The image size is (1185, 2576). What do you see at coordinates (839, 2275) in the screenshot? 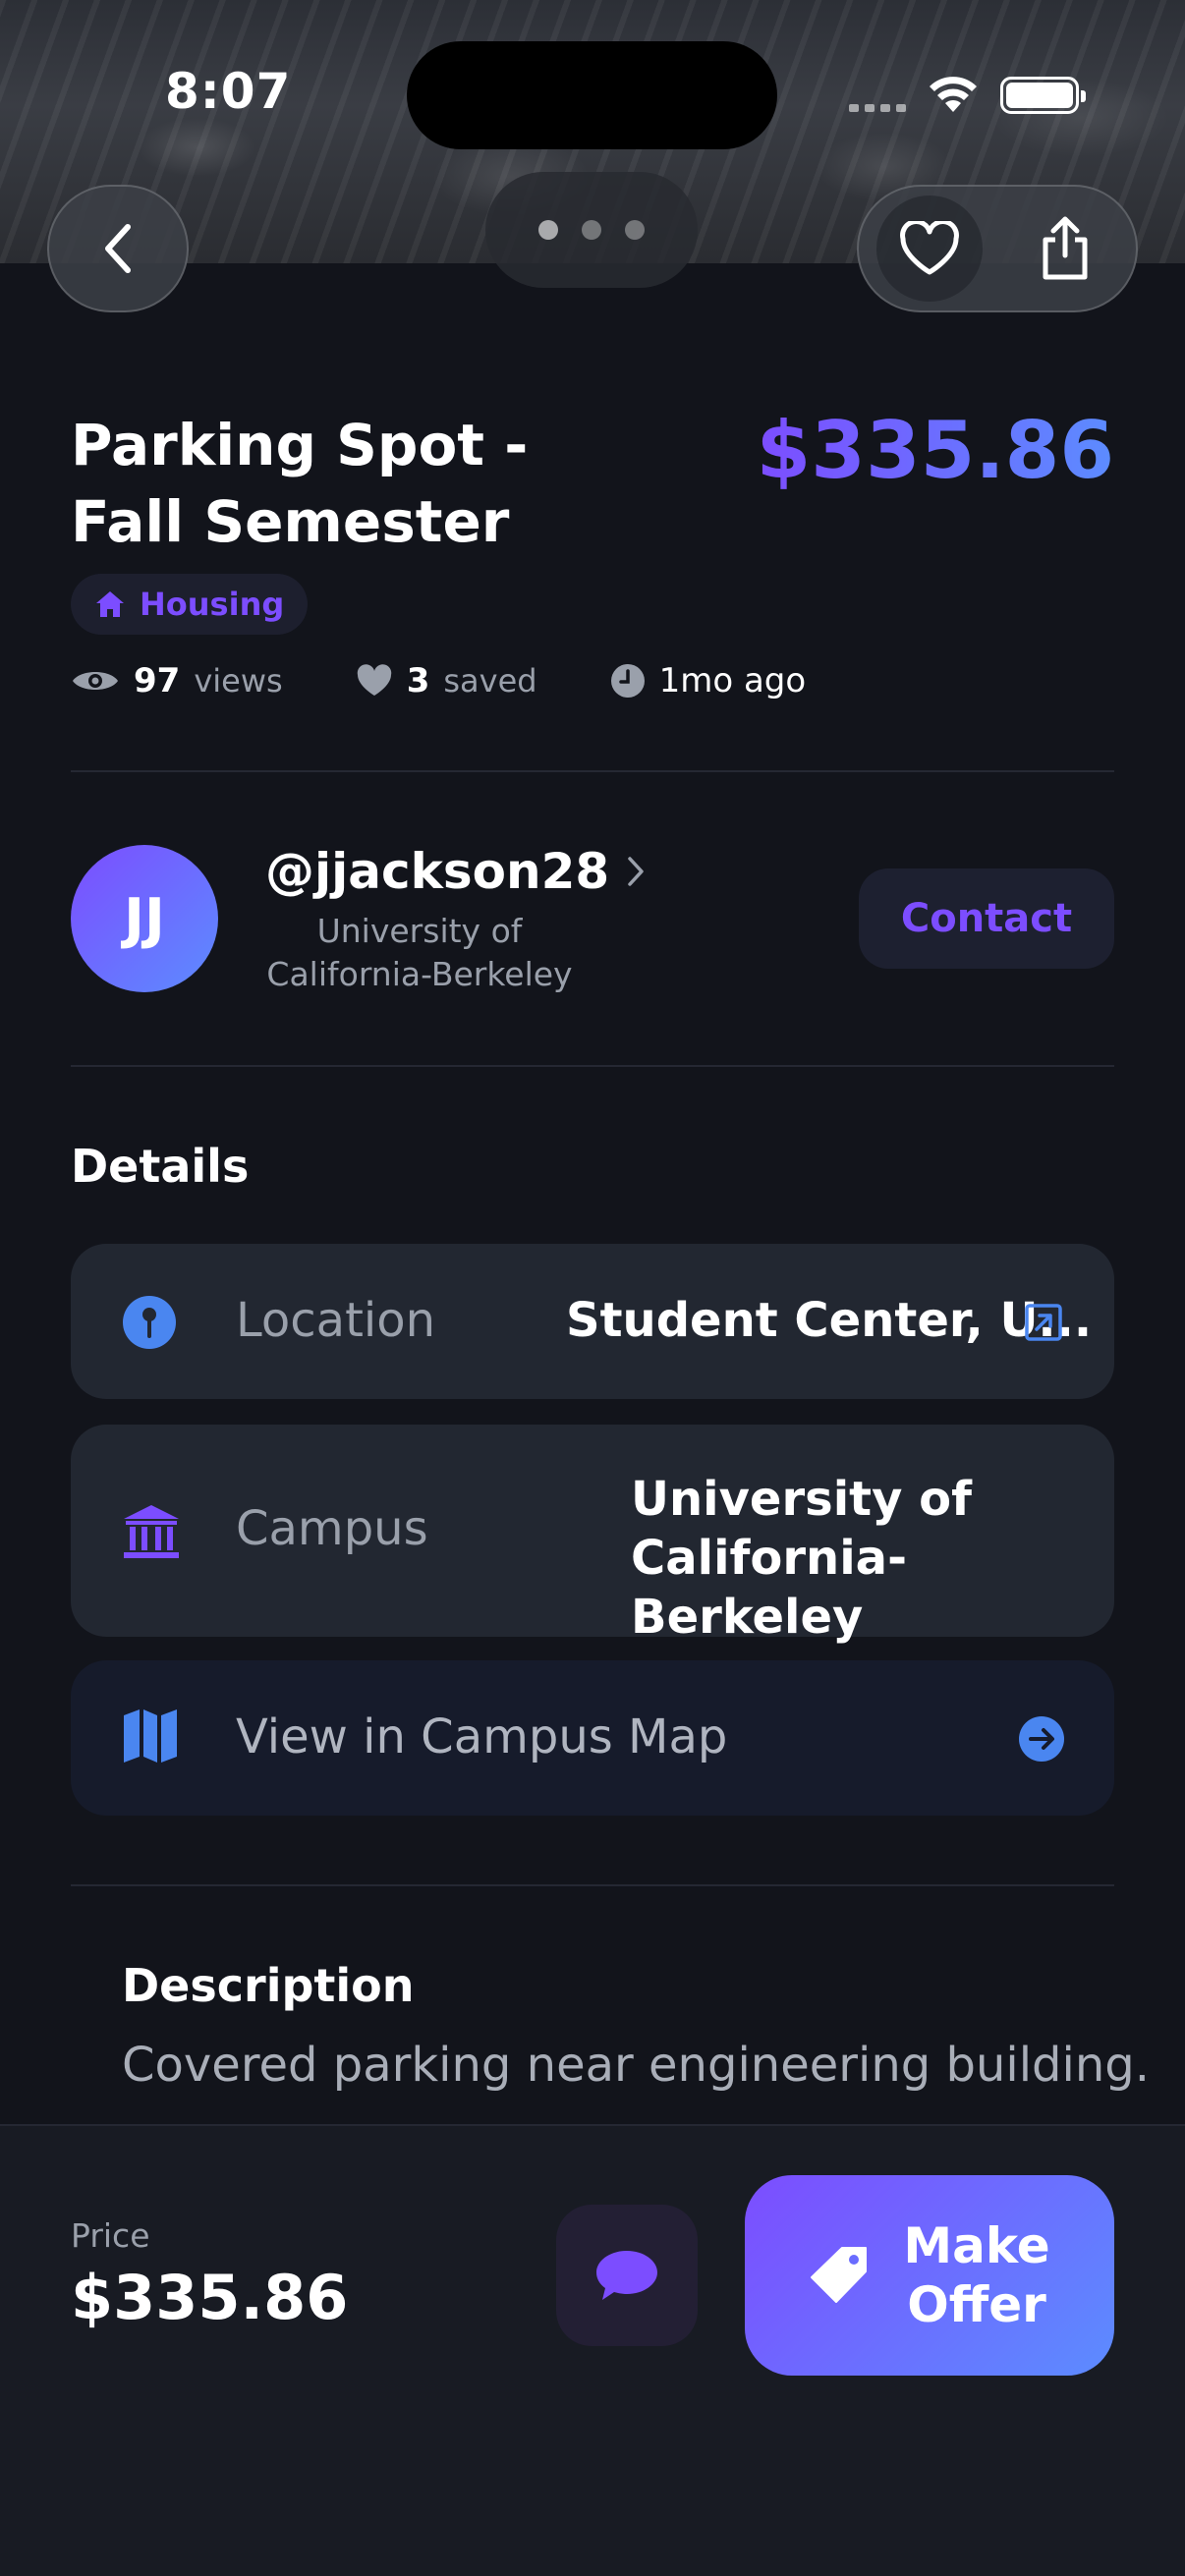
I see `price-tag-icon` at bounding box center [839, 2275].